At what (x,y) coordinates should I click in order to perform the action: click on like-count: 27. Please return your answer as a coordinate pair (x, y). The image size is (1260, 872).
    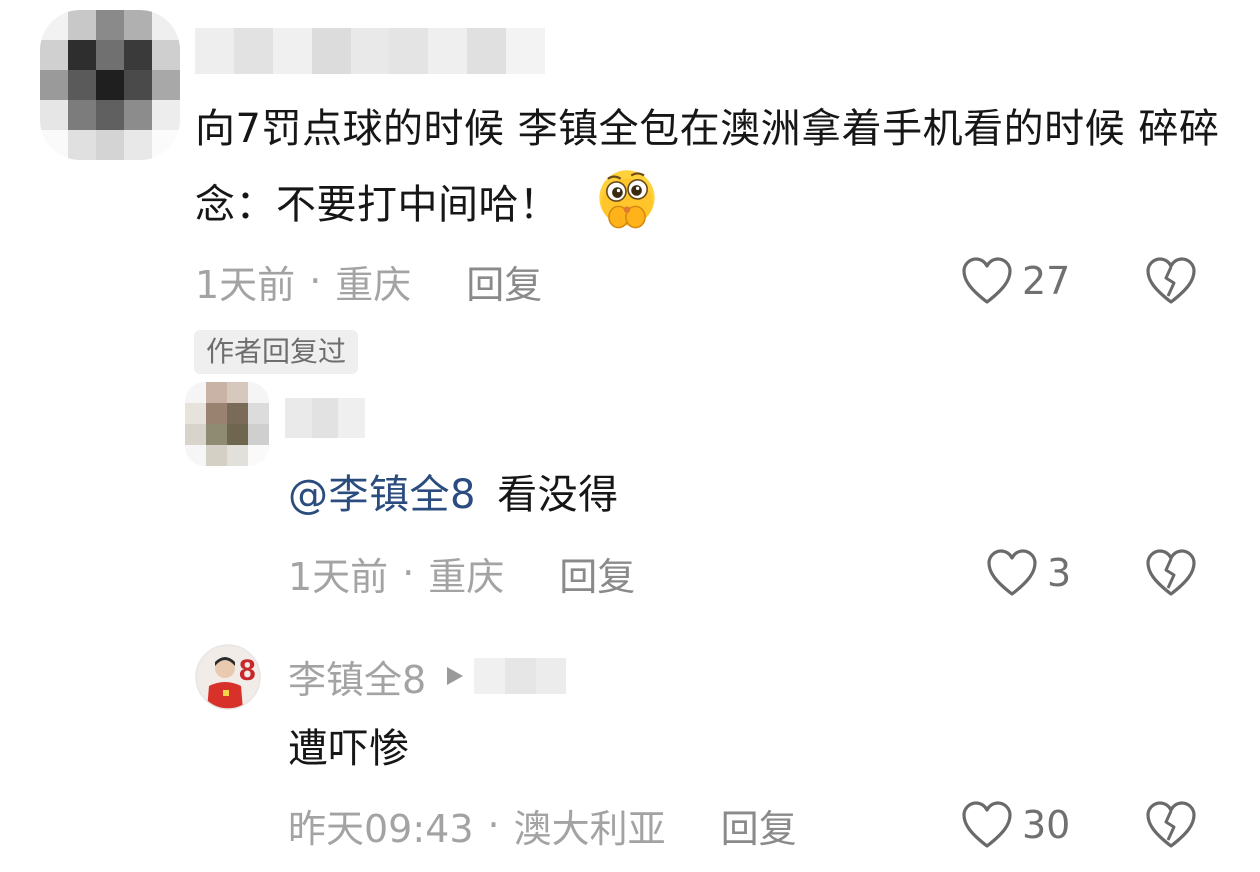
    Looking at the image, I should click on (1046, 281).